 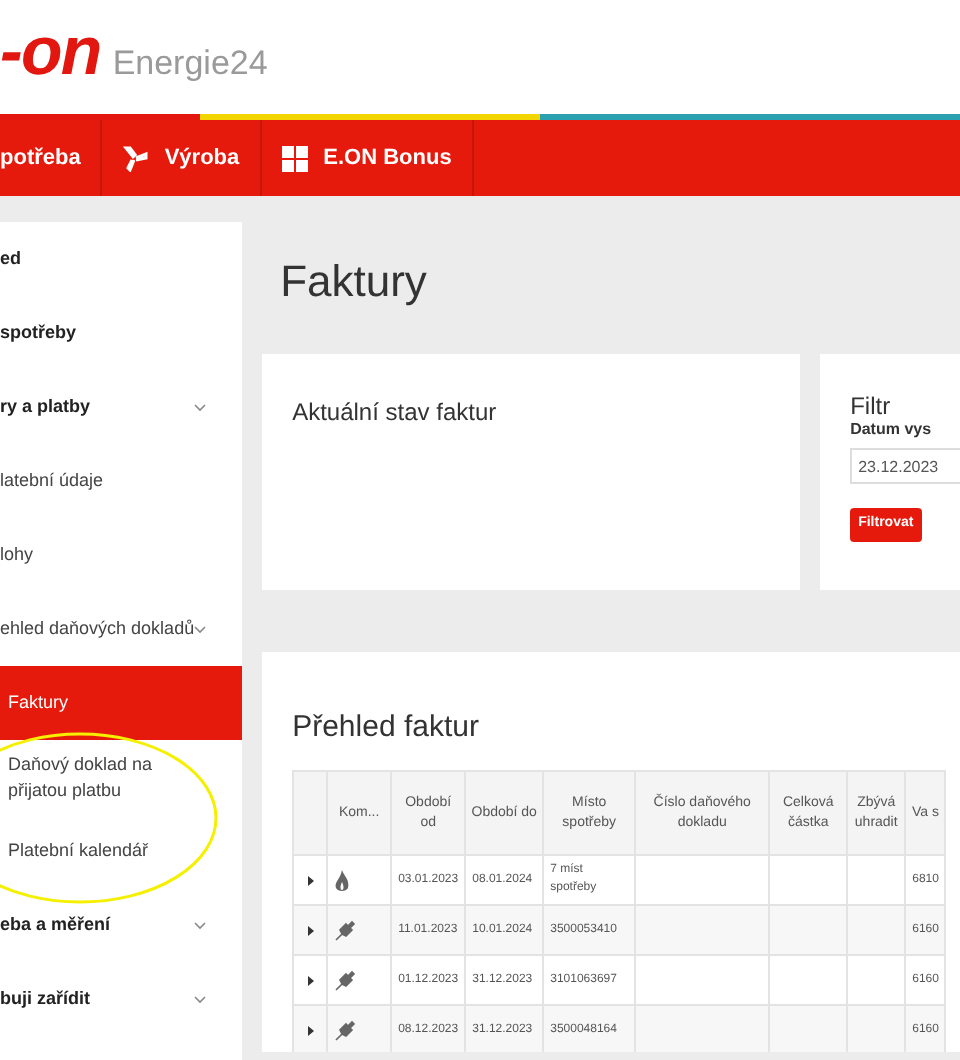 What do you see at coordinates (121, 629) in the screenshot?
I see `sidebar-item: ehled daňových dokladů` at bounding box center [121, 629].